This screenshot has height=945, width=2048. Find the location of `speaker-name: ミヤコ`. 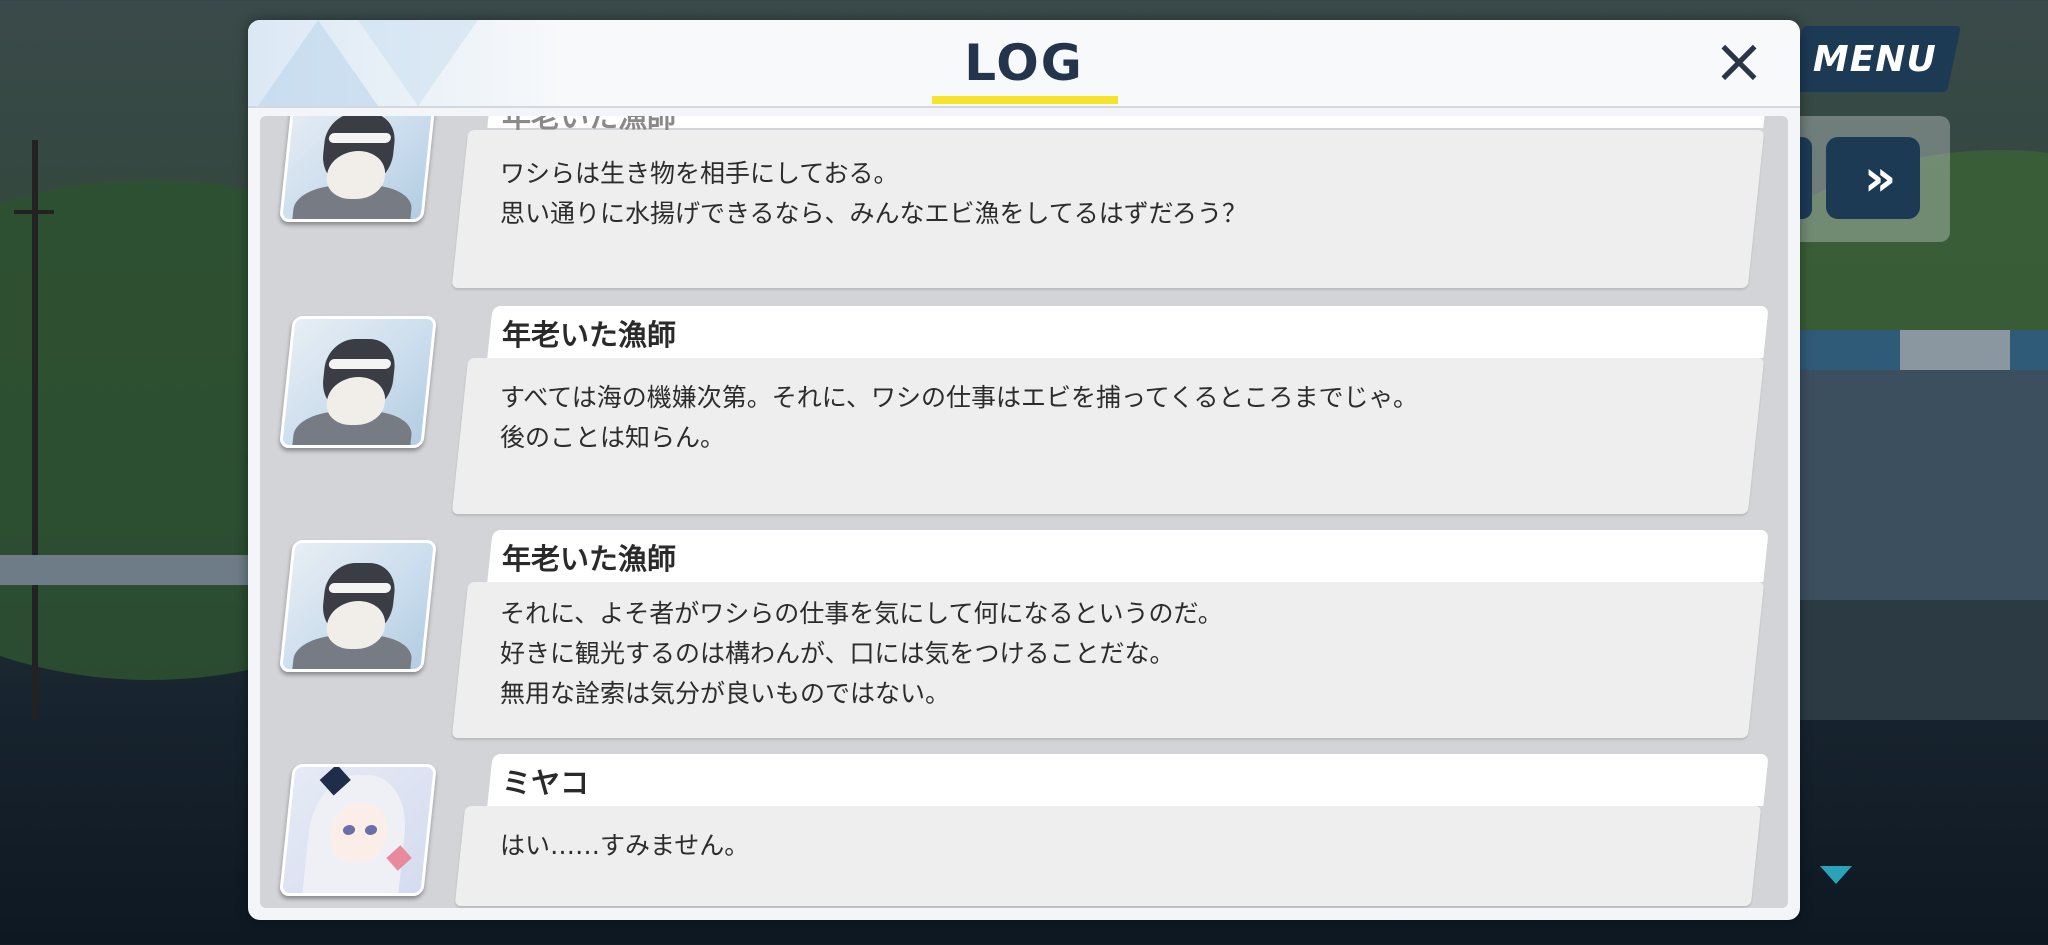

speaker-name: ミヤコ is located at coordinates (546, 783).